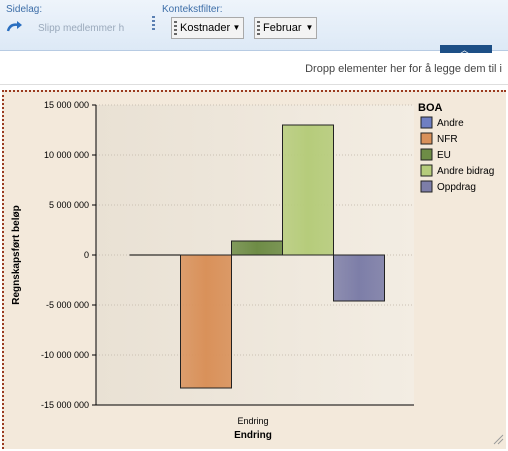 Image resolution: width=508 pixels, height=451 pixels. What do you see at coordinates (444, 155) in the screenshot?
I see `legend-label: EU` at bounding box center [444, 155].